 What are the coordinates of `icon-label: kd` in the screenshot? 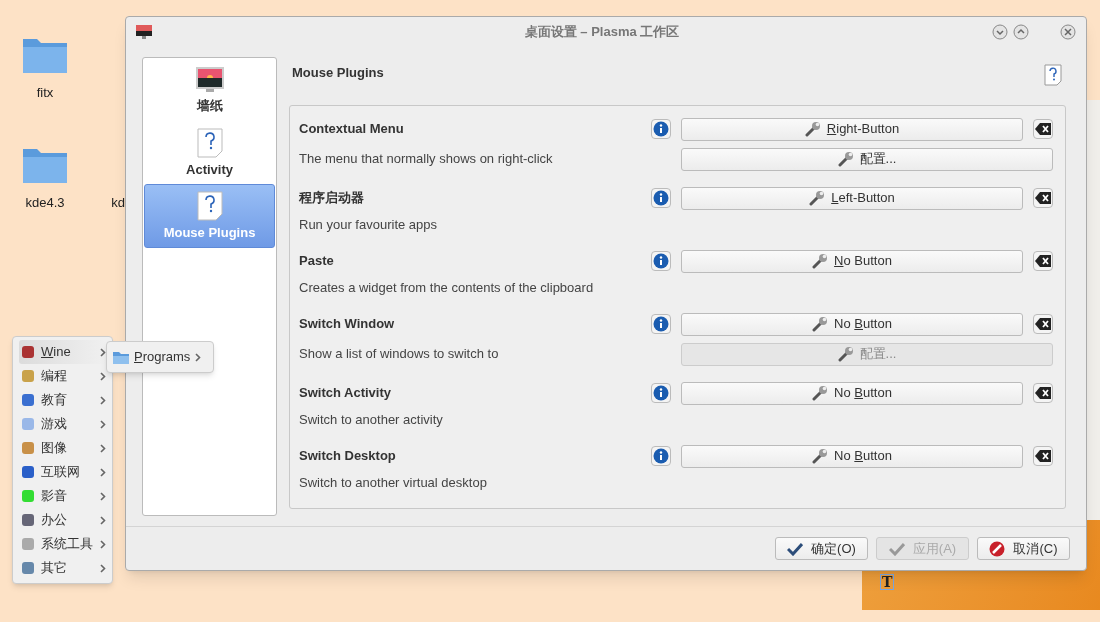 It's located at (118, 203).